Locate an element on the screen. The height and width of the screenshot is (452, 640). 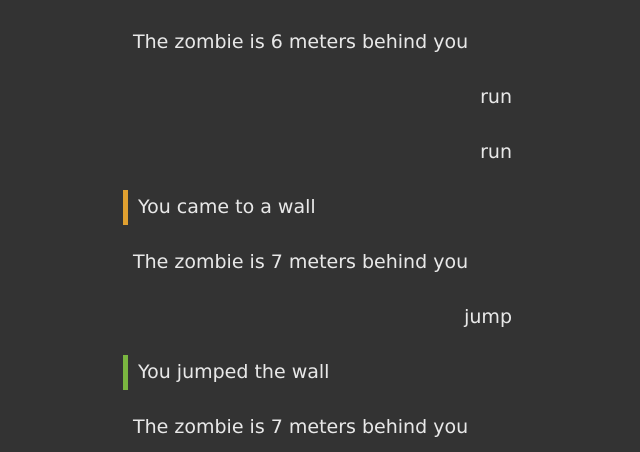
player-command: jump is located at coordinates (488, 317).